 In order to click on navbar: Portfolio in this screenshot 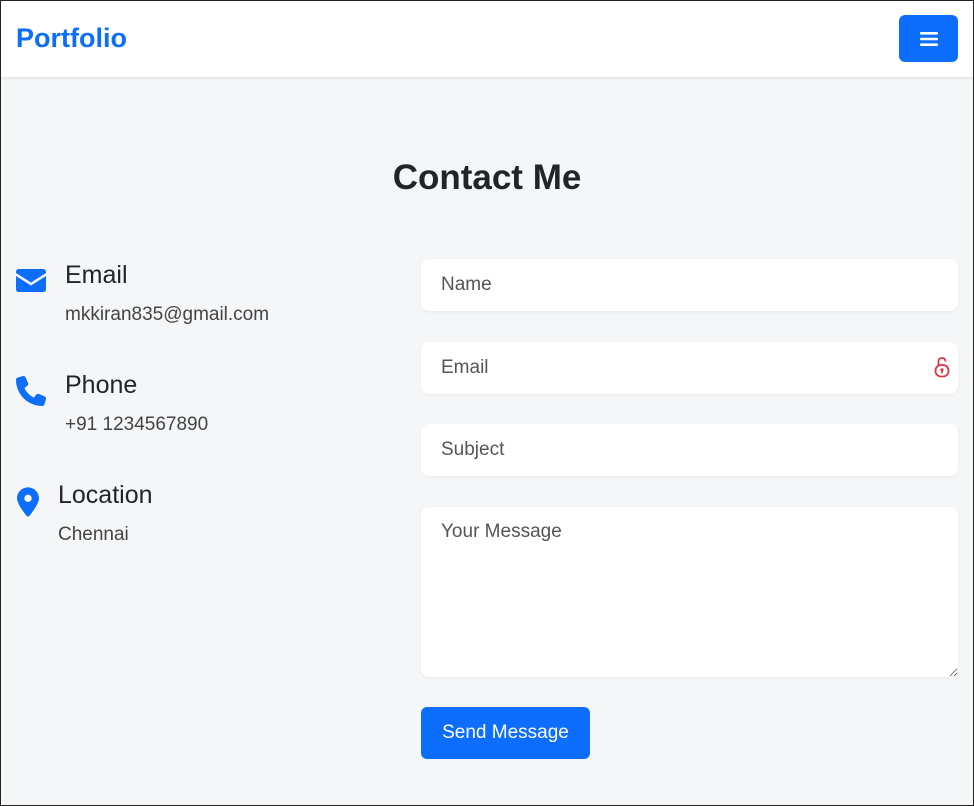, I will do `click(487, 39)`.